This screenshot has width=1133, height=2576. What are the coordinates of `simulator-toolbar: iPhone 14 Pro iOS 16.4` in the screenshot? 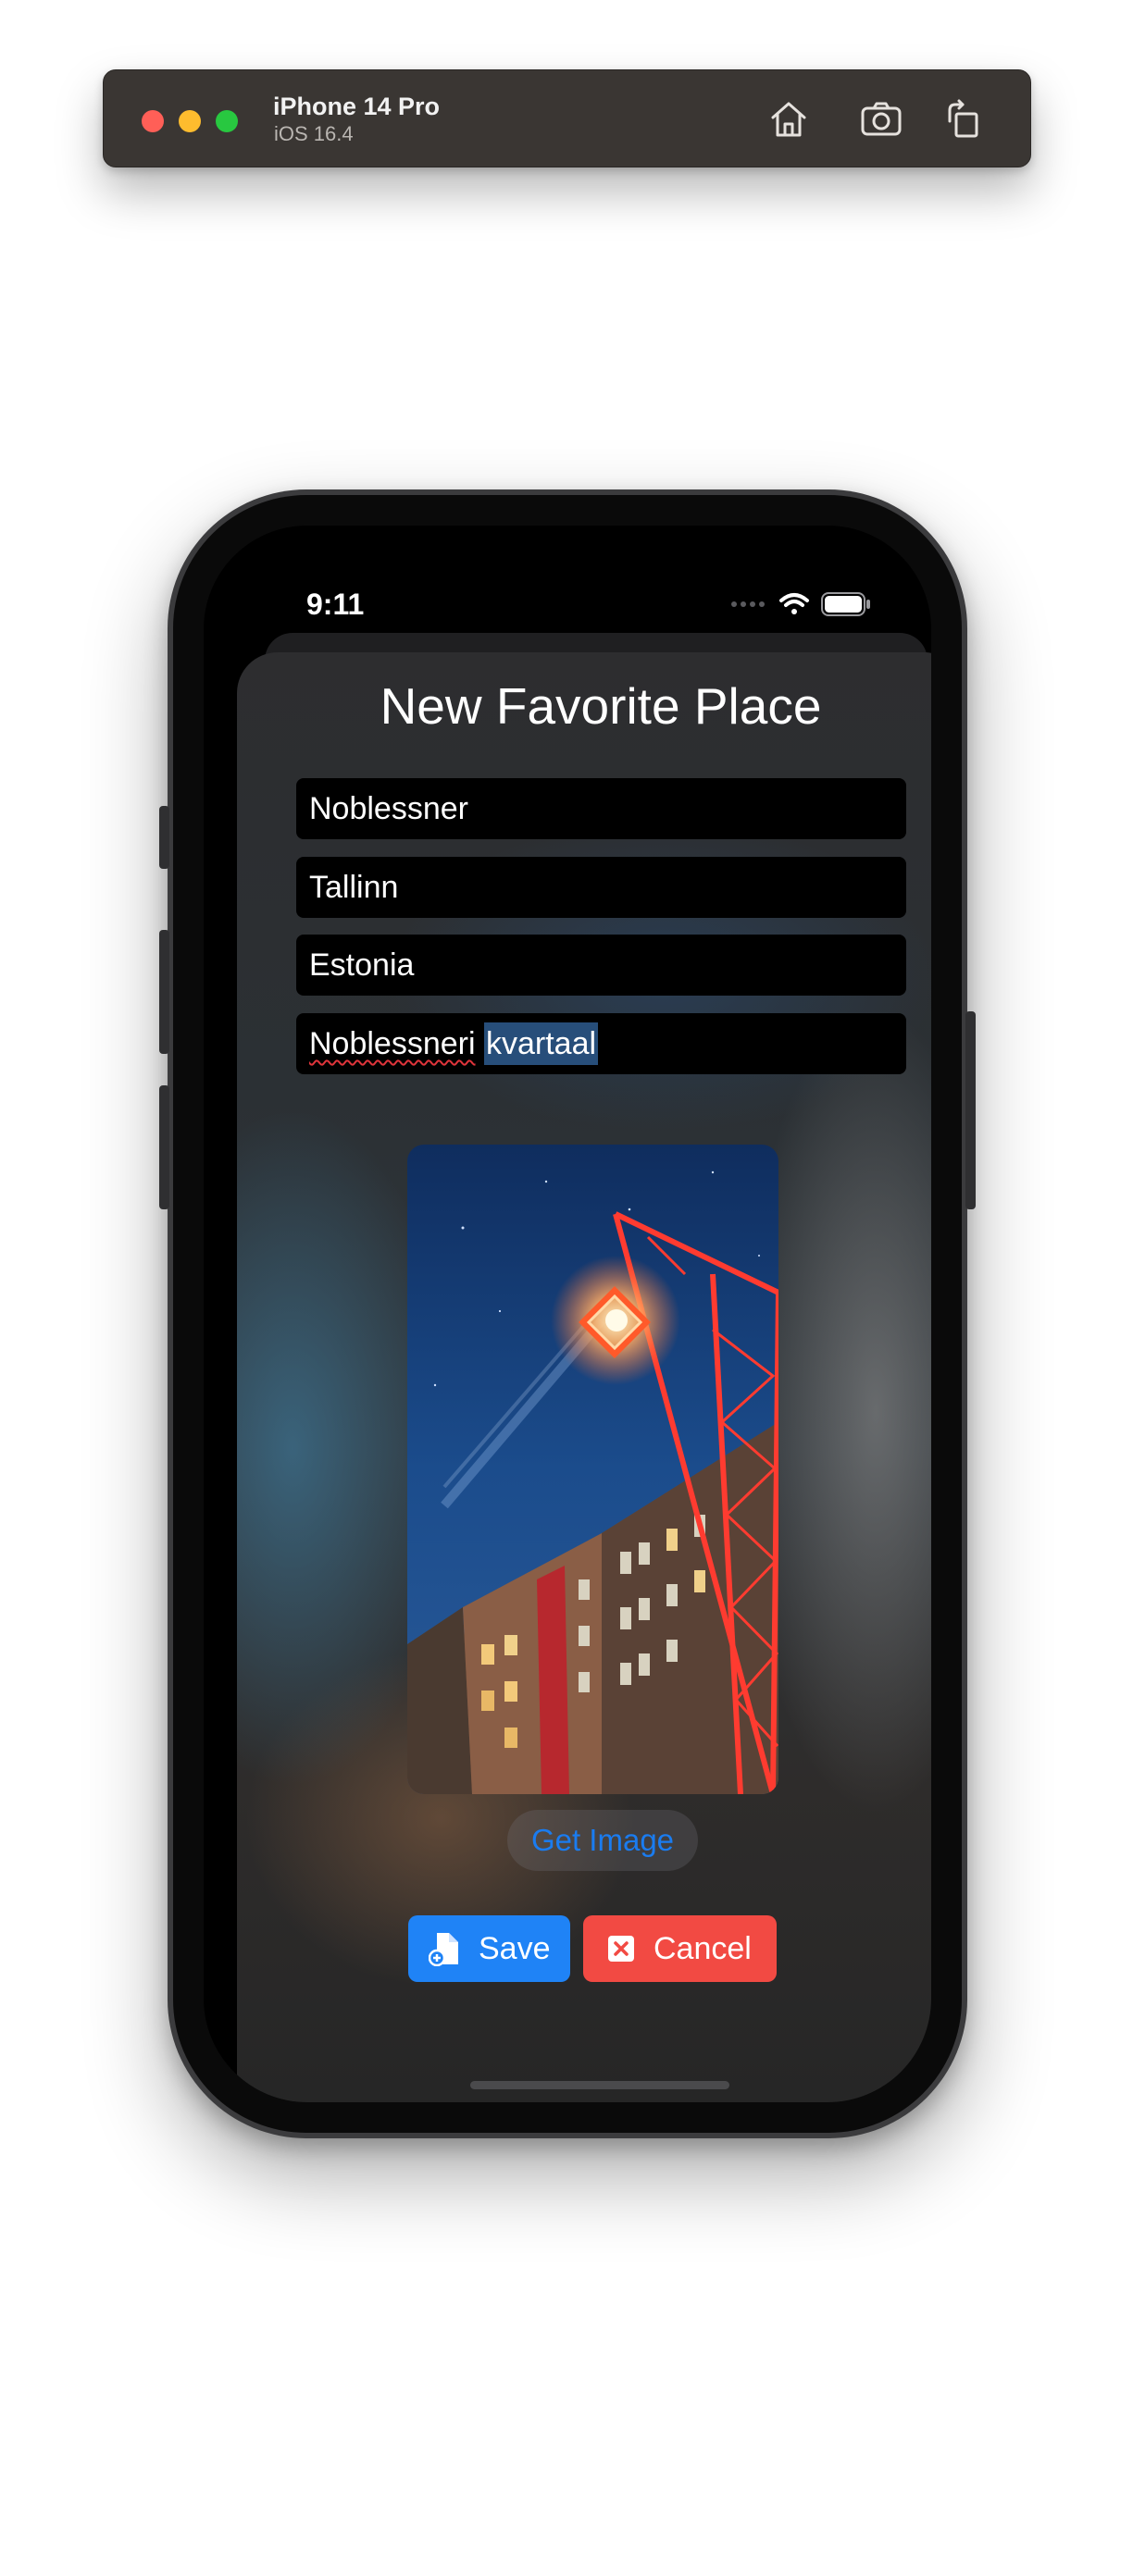 It's located at (567, 118).